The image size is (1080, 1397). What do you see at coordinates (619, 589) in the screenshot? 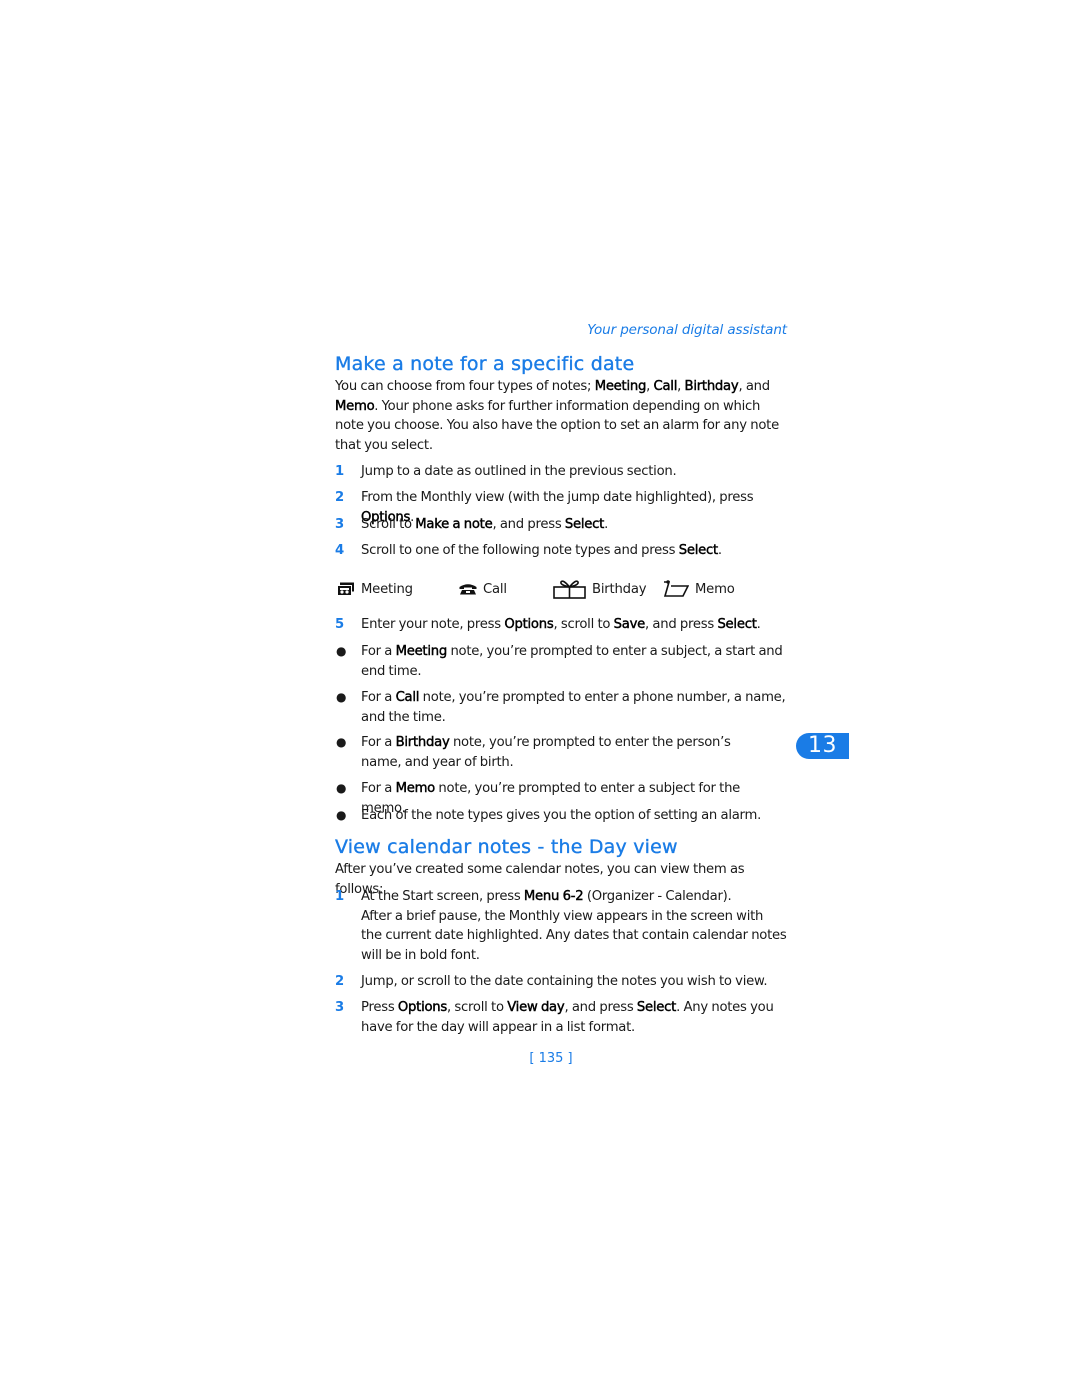
I see `note-type-label: Birthday` at bounding box center [619, 589].